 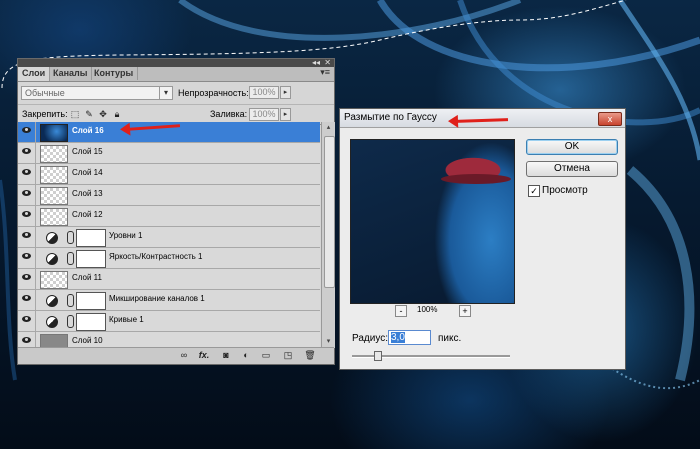 What do you see at coordinates (370, 338) in the screenshot?
I see `radius-label: Радиус:` at bounding box center [370, 338].